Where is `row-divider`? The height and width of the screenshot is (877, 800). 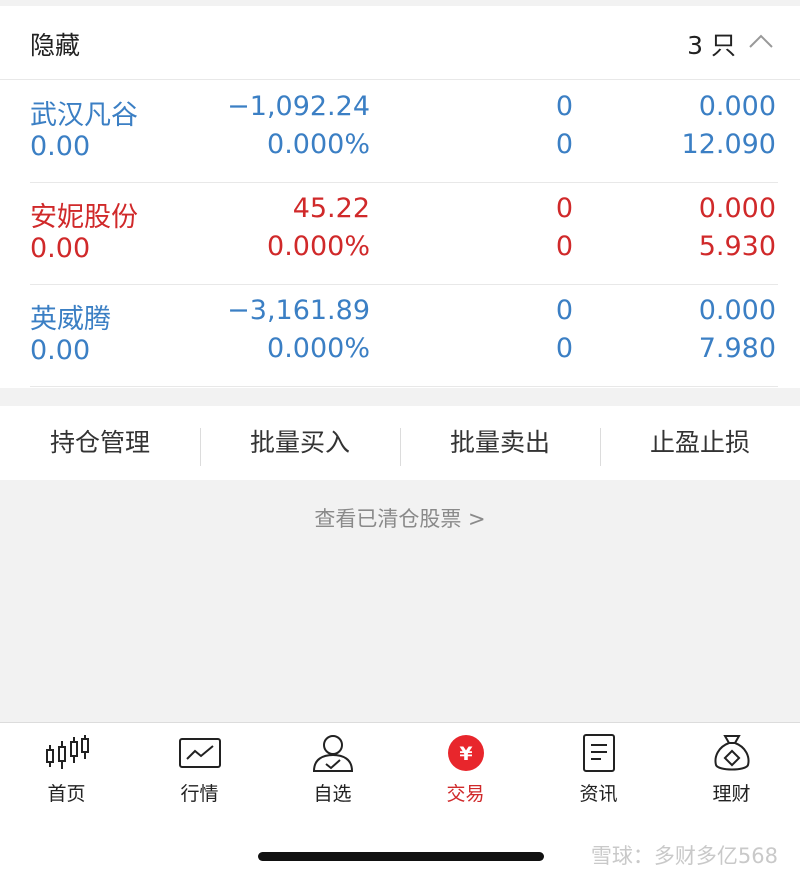
row-divider is located at coordinates (404, 386).